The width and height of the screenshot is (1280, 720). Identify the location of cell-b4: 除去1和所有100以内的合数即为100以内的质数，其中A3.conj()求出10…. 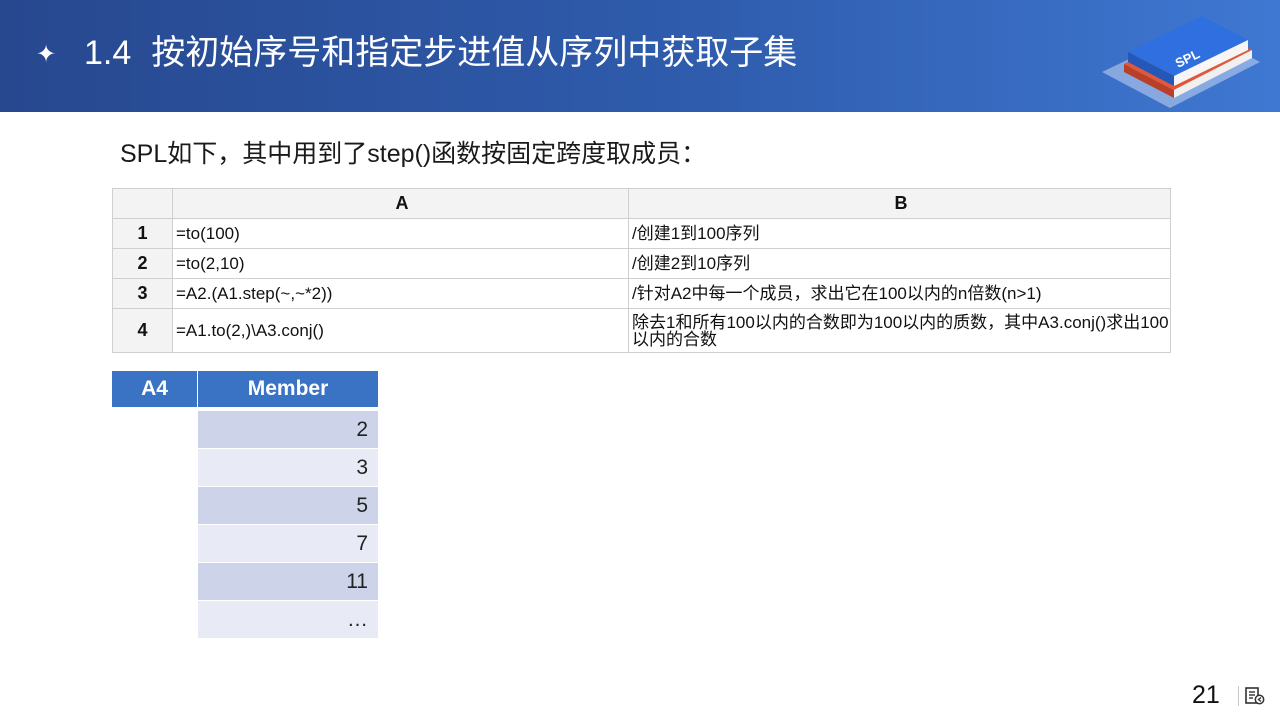
(899, 330).